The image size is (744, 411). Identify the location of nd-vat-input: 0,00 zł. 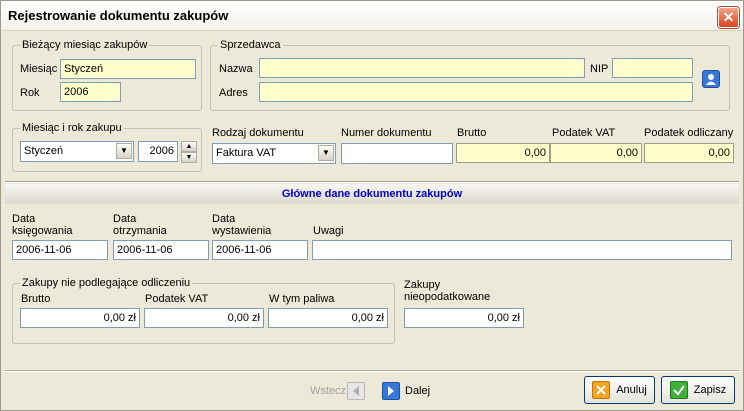
(204, 318).